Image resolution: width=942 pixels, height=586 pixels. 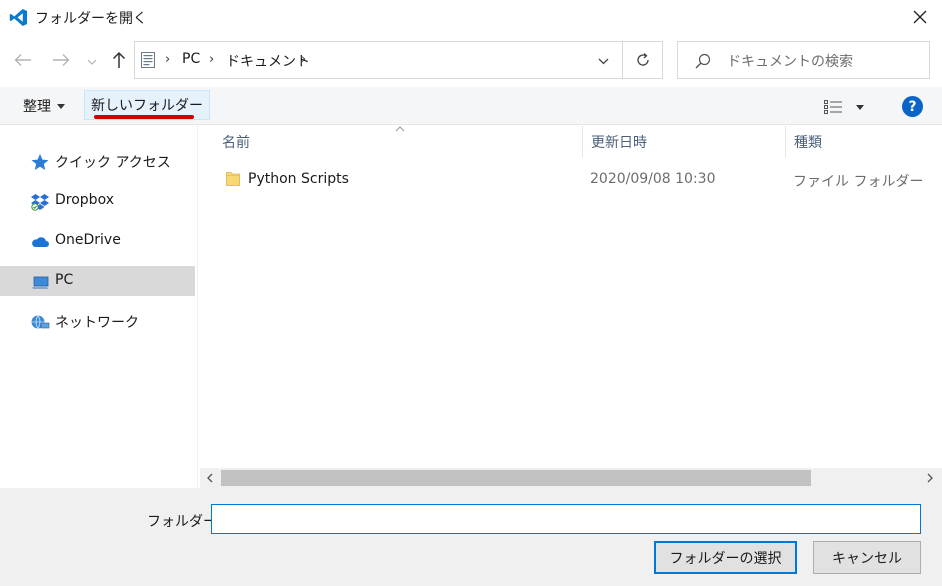 What do you see at coordinates (471, 106) in the screenshot?
I see `toolbar: 整理 新しいフォルダー ?` at bounding box center [471, 106].